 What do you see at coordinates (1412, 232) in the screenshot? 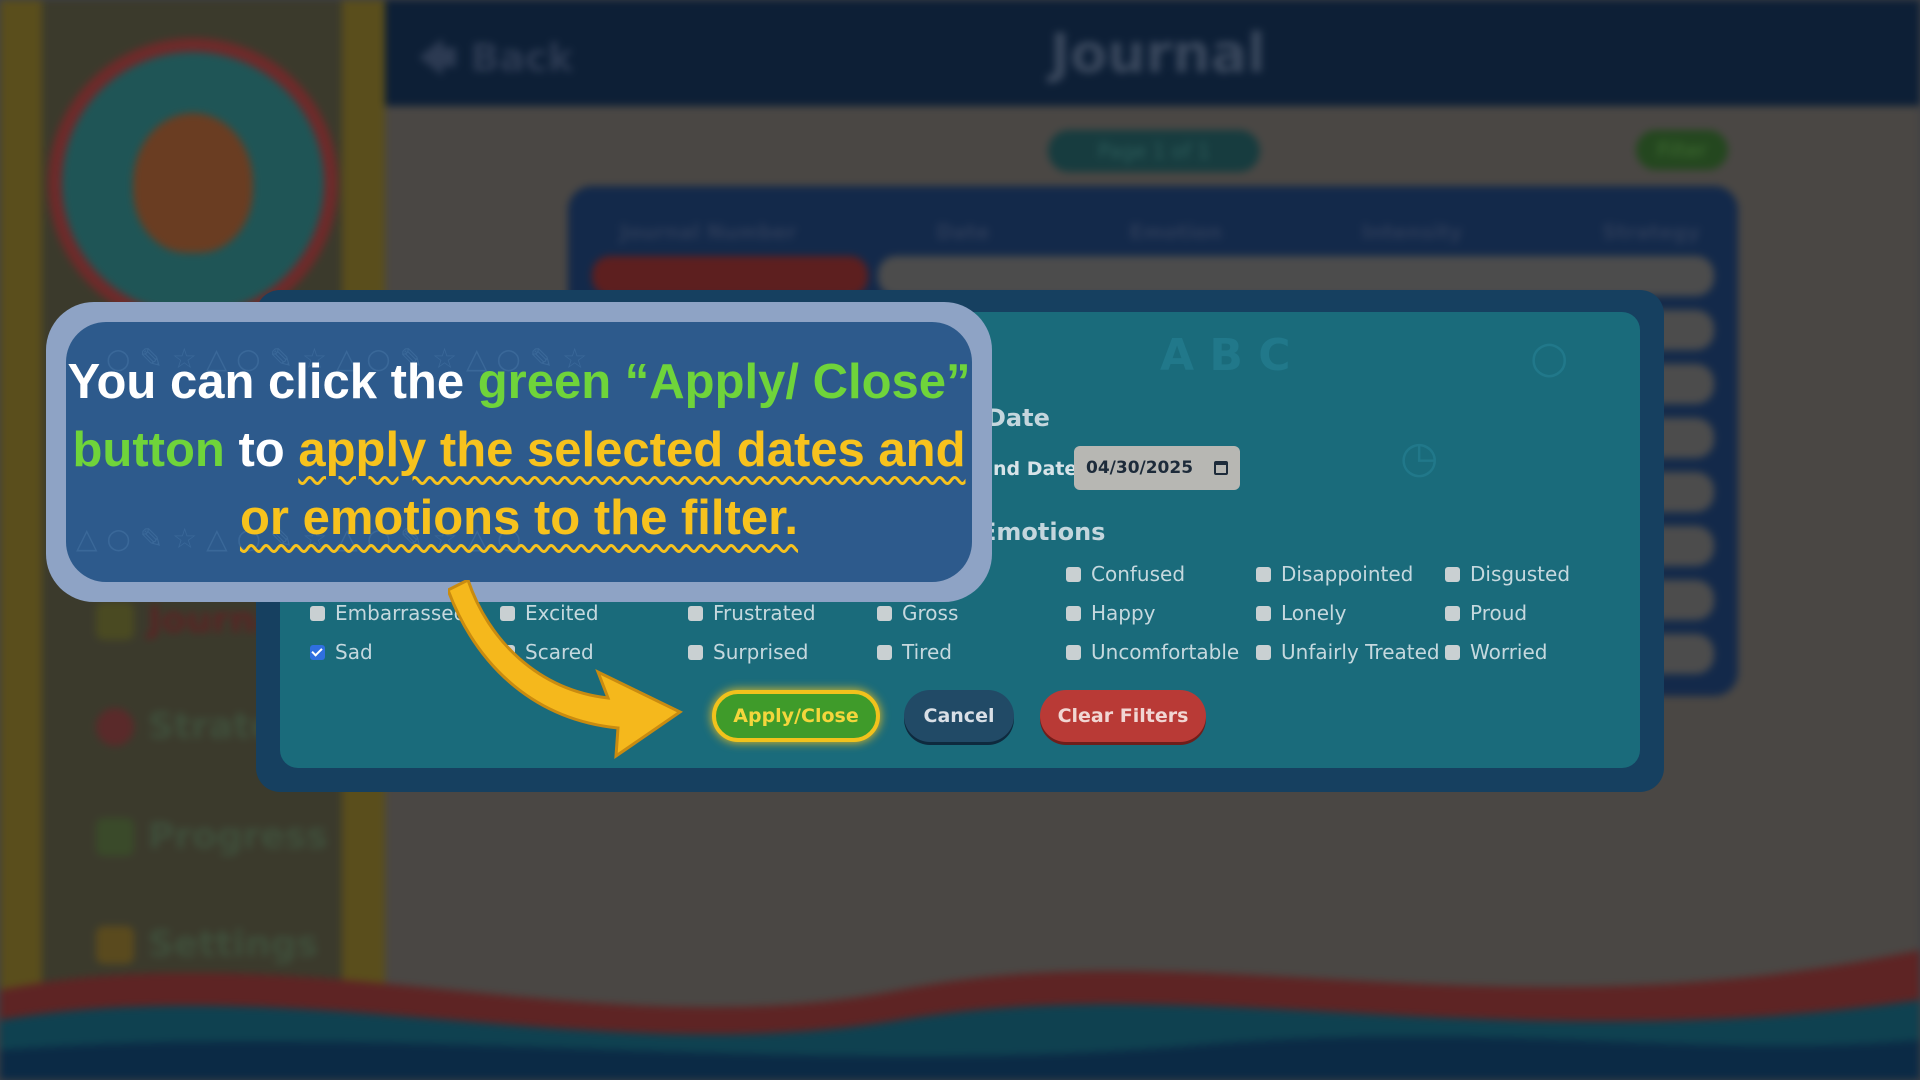
I see `col-intensity: Intensity` at bounding box center [1412, 232].